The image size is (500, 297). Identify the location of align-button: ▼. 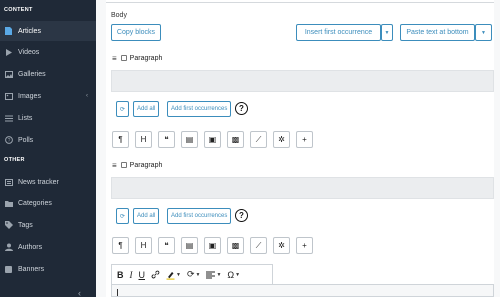
(213, 275).